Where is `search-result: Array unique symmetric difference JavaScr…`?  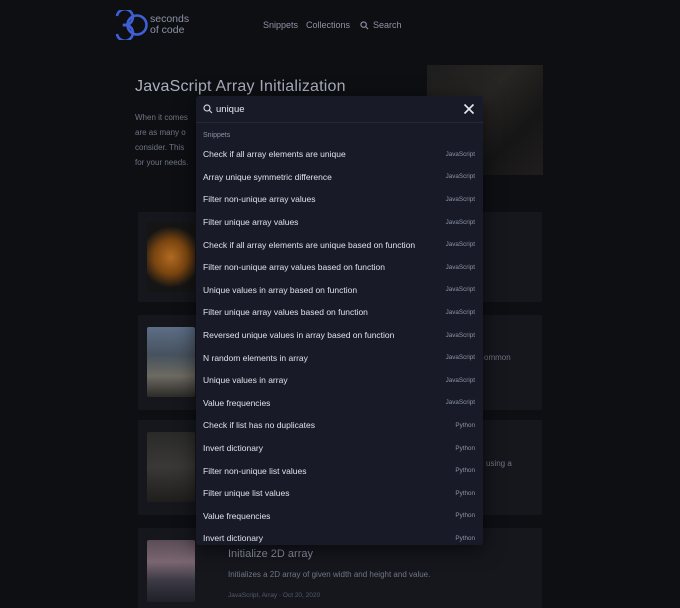
search-result: Array unique symmetric difference JavaScr… is located at coordinates (339, 177).